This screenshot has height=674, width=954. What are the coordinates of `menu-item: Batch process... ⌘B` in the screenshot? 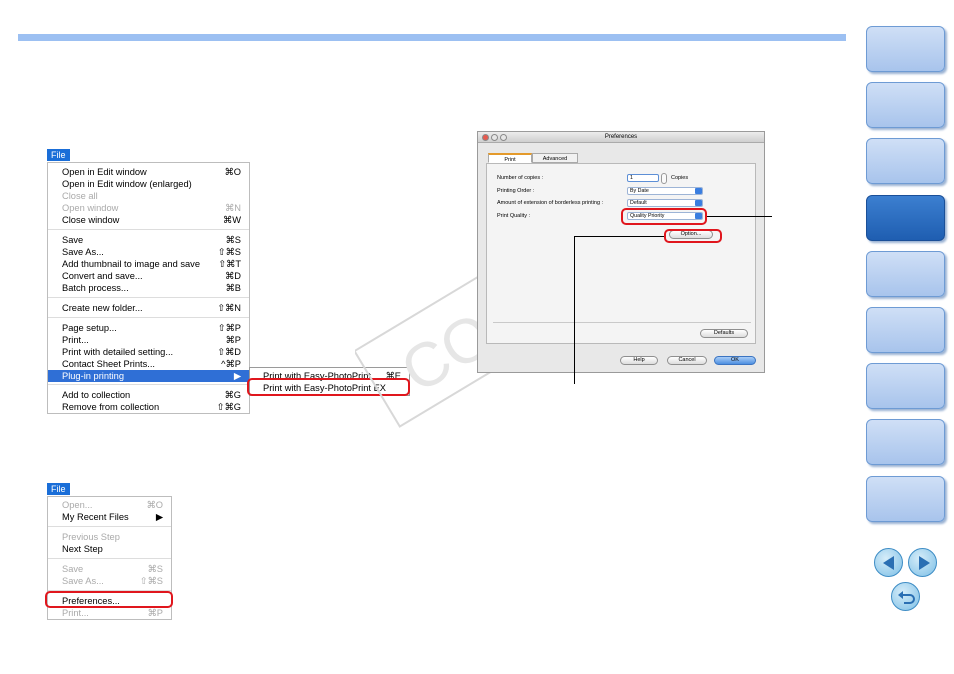 It's located at (148, 288).